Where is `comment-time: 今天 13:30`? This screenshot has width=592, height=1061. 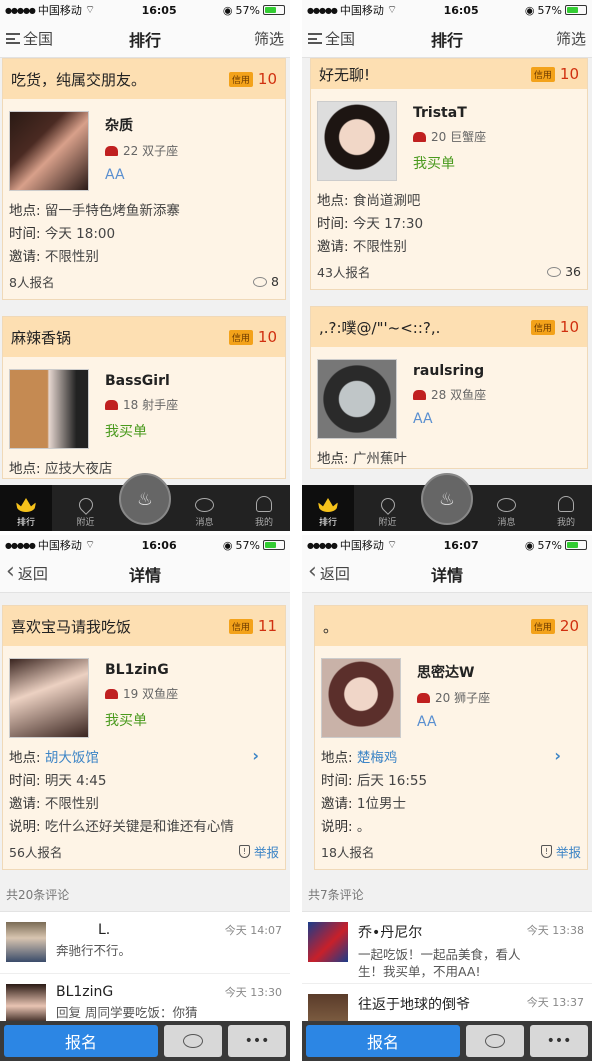 comment-time: 今天 13:30 is located at coordinates (253, 992).